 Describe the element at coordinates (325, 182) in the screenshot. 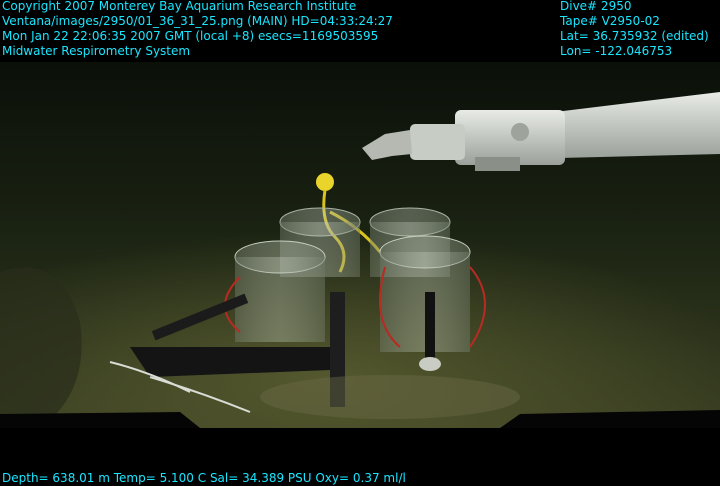

I see `yellow-float` at that location.